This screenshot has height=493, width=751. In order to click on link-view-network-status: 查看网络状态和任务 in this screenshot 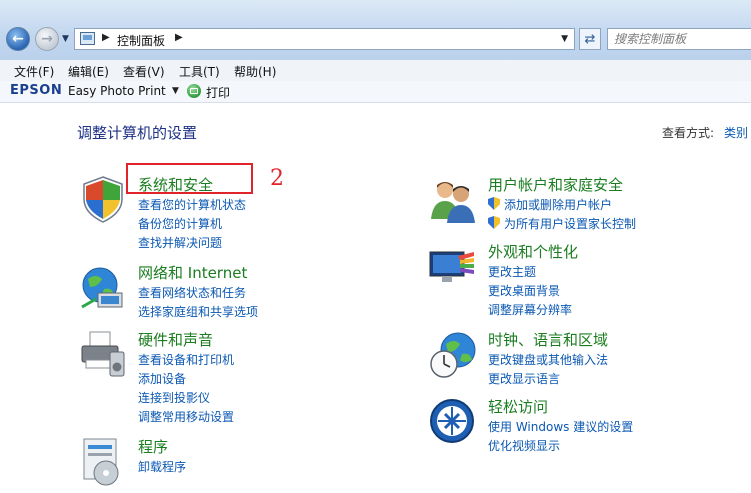, I will do `click(192, 292)`.